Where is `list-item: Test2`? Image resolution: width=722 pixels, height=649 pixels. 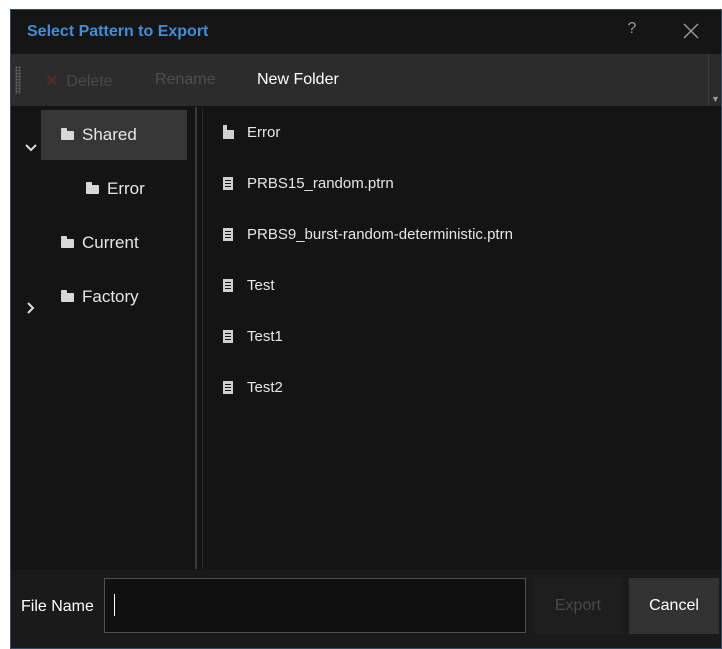
list-item: Test2 is located at coordinates (253, 387).